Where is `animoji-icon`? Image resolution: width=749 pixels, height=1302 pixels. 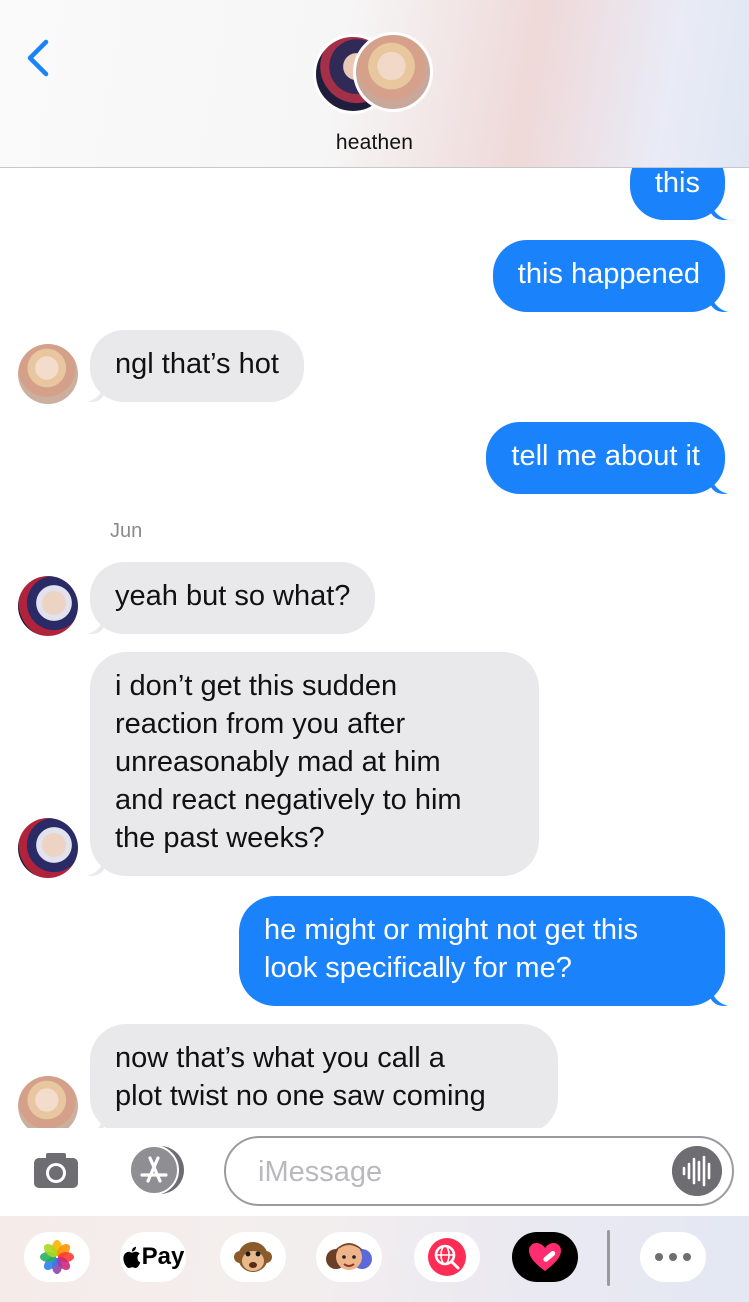 animoji-icon is located at coordinates (253, 1257).